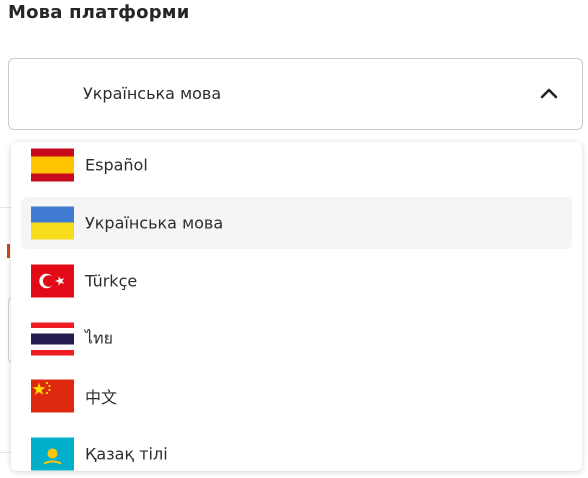  Describe the element at coordinates (296, 339) in the screenshot. I see `language-option-thai: ไทย` at that location.